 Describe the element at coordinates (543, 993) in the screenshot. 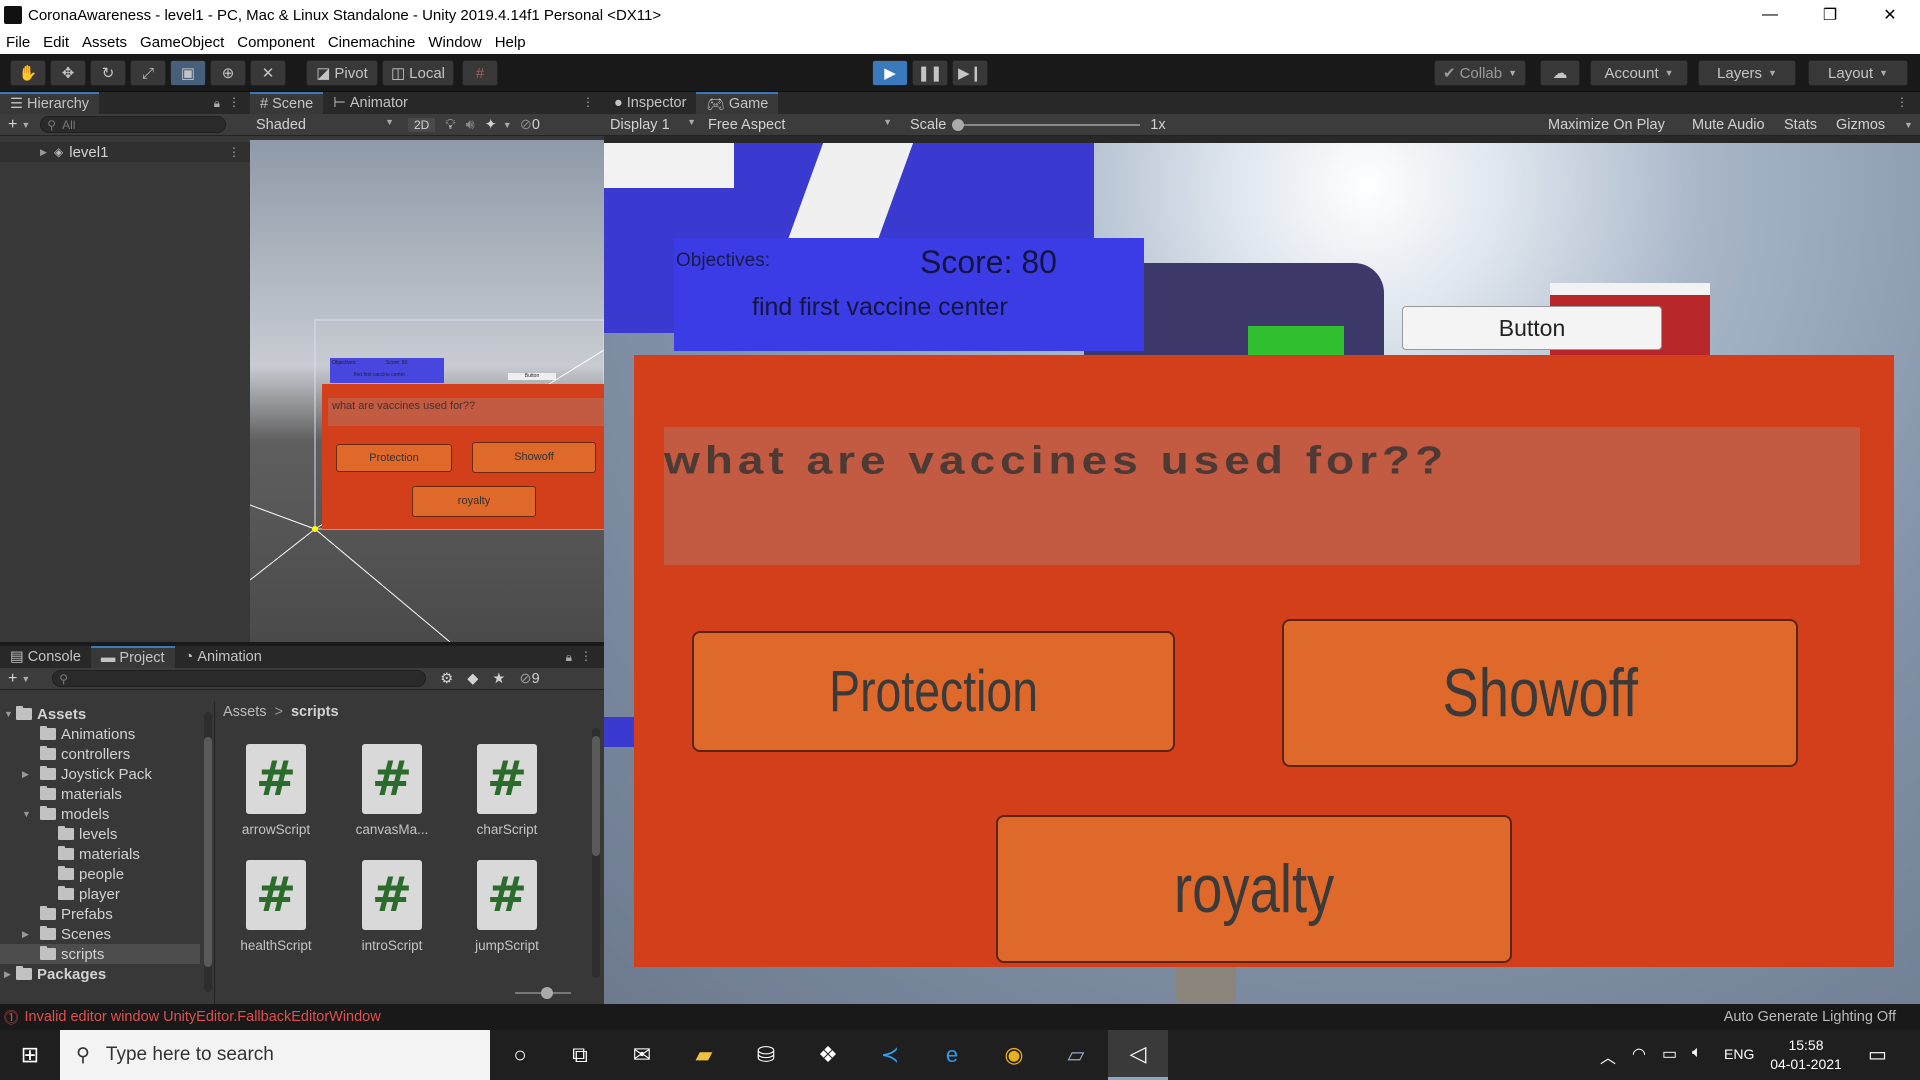

I see `icon-size-slider` at that location.